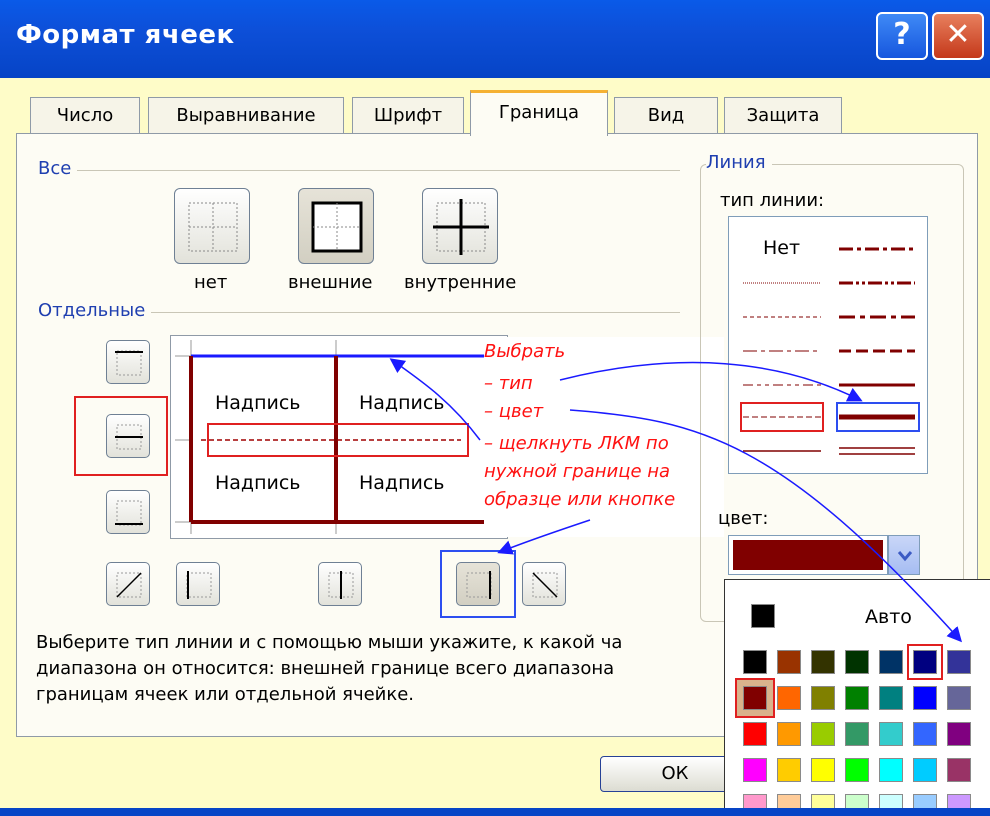  Describe the element at coordinates (878, 417) in the screenshot. I see `highlight-thick-style` at that location.